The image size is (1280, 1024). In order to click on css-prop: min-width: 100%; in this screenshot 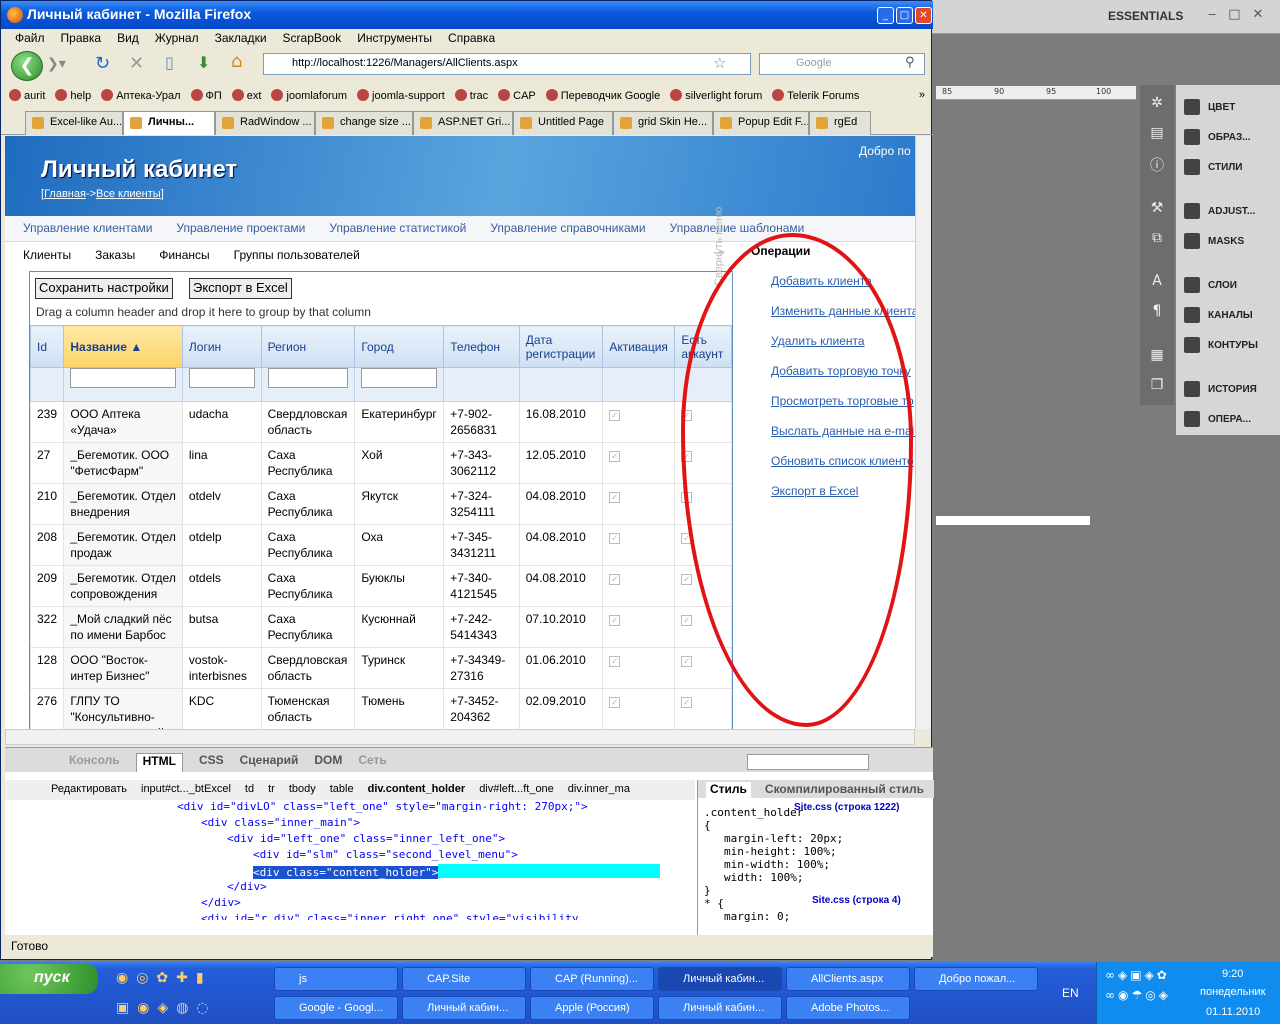, I will do `click(773, 864)`.